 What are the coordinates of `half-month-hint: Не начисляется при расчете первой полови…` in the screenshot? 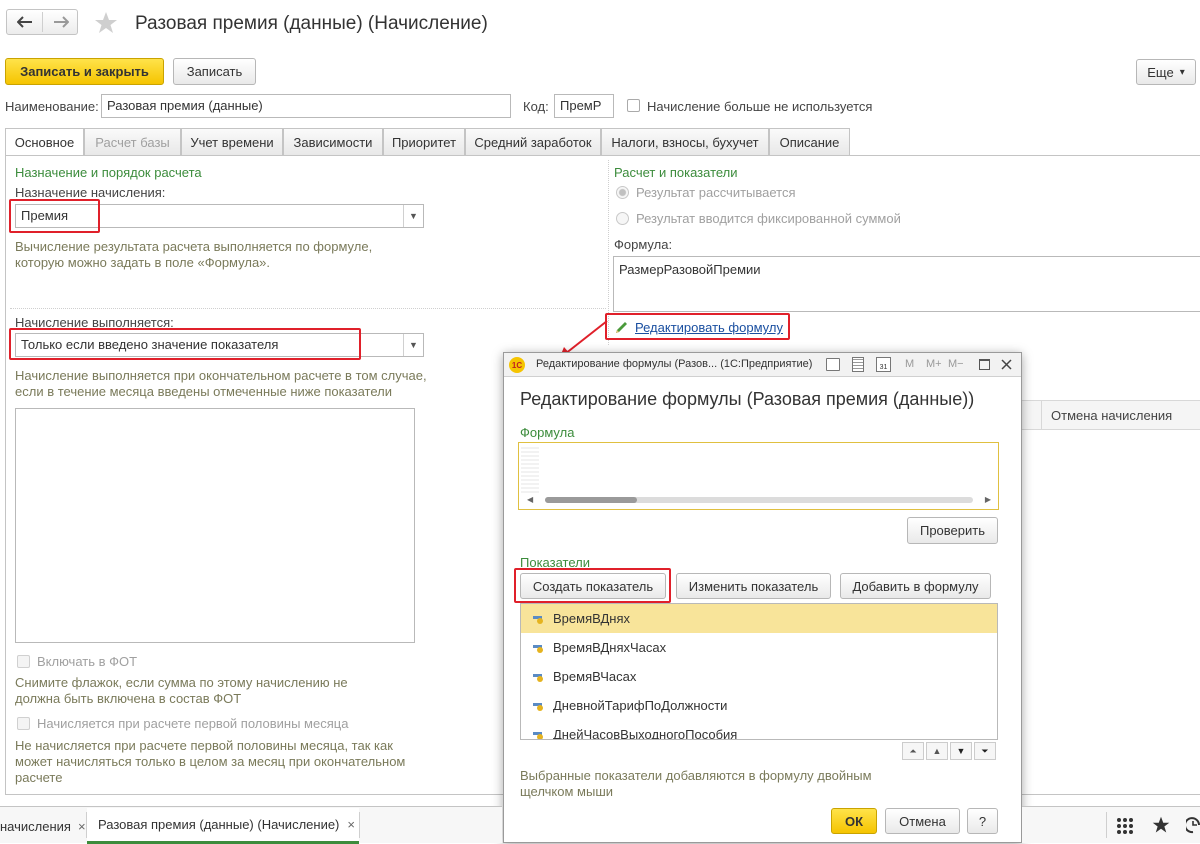 It's located at (210, 761).